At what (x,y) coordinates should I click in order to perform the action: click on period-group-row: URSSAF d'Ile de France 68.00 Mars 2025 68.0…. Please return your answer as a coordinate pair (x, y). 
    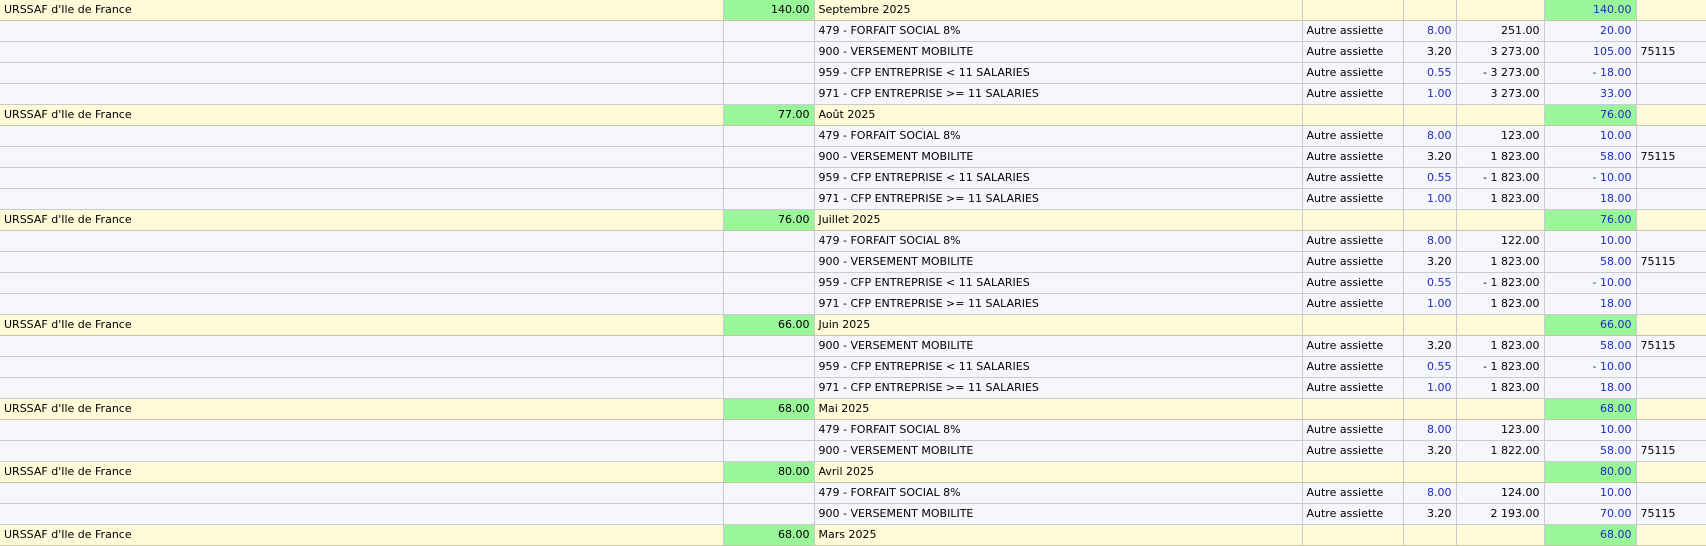
    Looking at the image, I should click on (853, 535).